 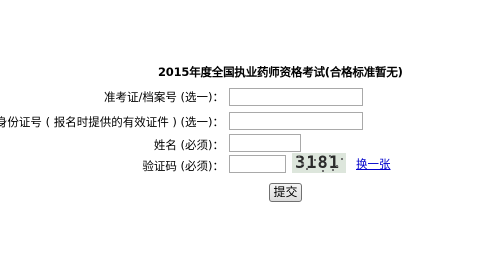 What do you see at coordinates (296, 97) in the screenshot?
I see `exam-id-input` at bounding box center [296, 97].